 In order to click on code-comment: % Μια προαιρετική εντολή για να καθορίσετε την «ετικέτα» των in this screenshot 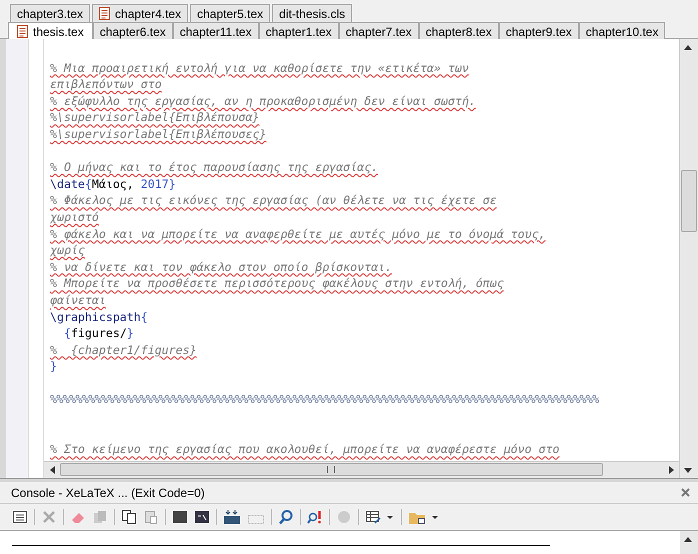, I will do `click(260, 68)`.